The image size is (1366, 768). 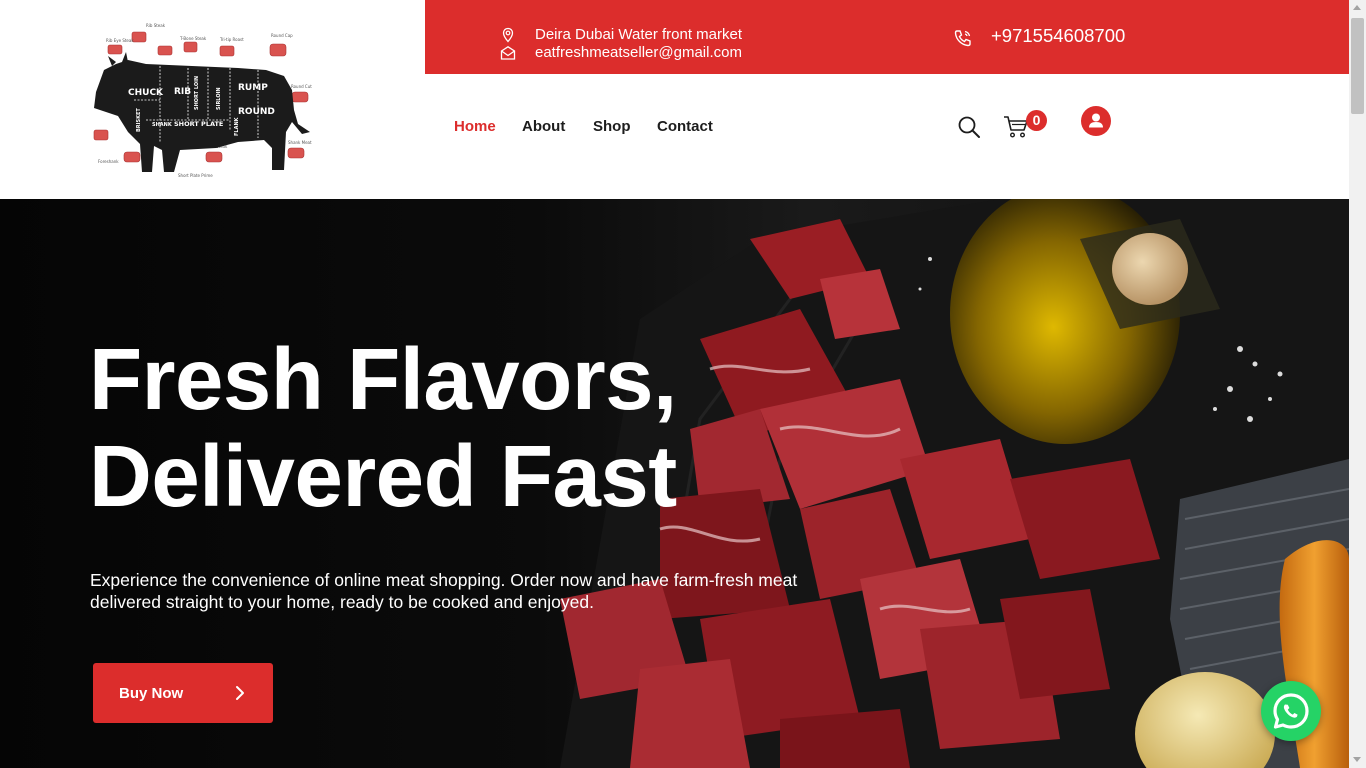 What do you see at coordinates (146, 93) in the screenshot?
I see `logo-cut-chuck: CHUCK` at bounding box center [146, 93].